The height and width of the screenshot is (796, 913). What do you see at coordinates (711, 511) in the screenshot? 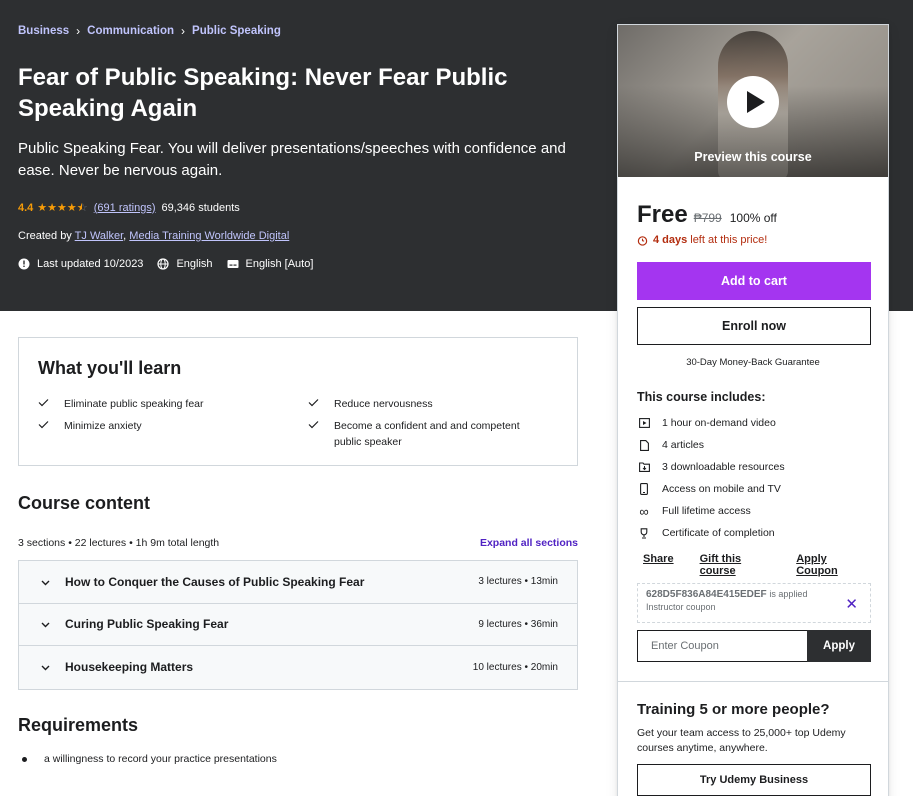
I see `include-item-lifetime: ∞ Full lifetime access` at bounding box center [711, 511].